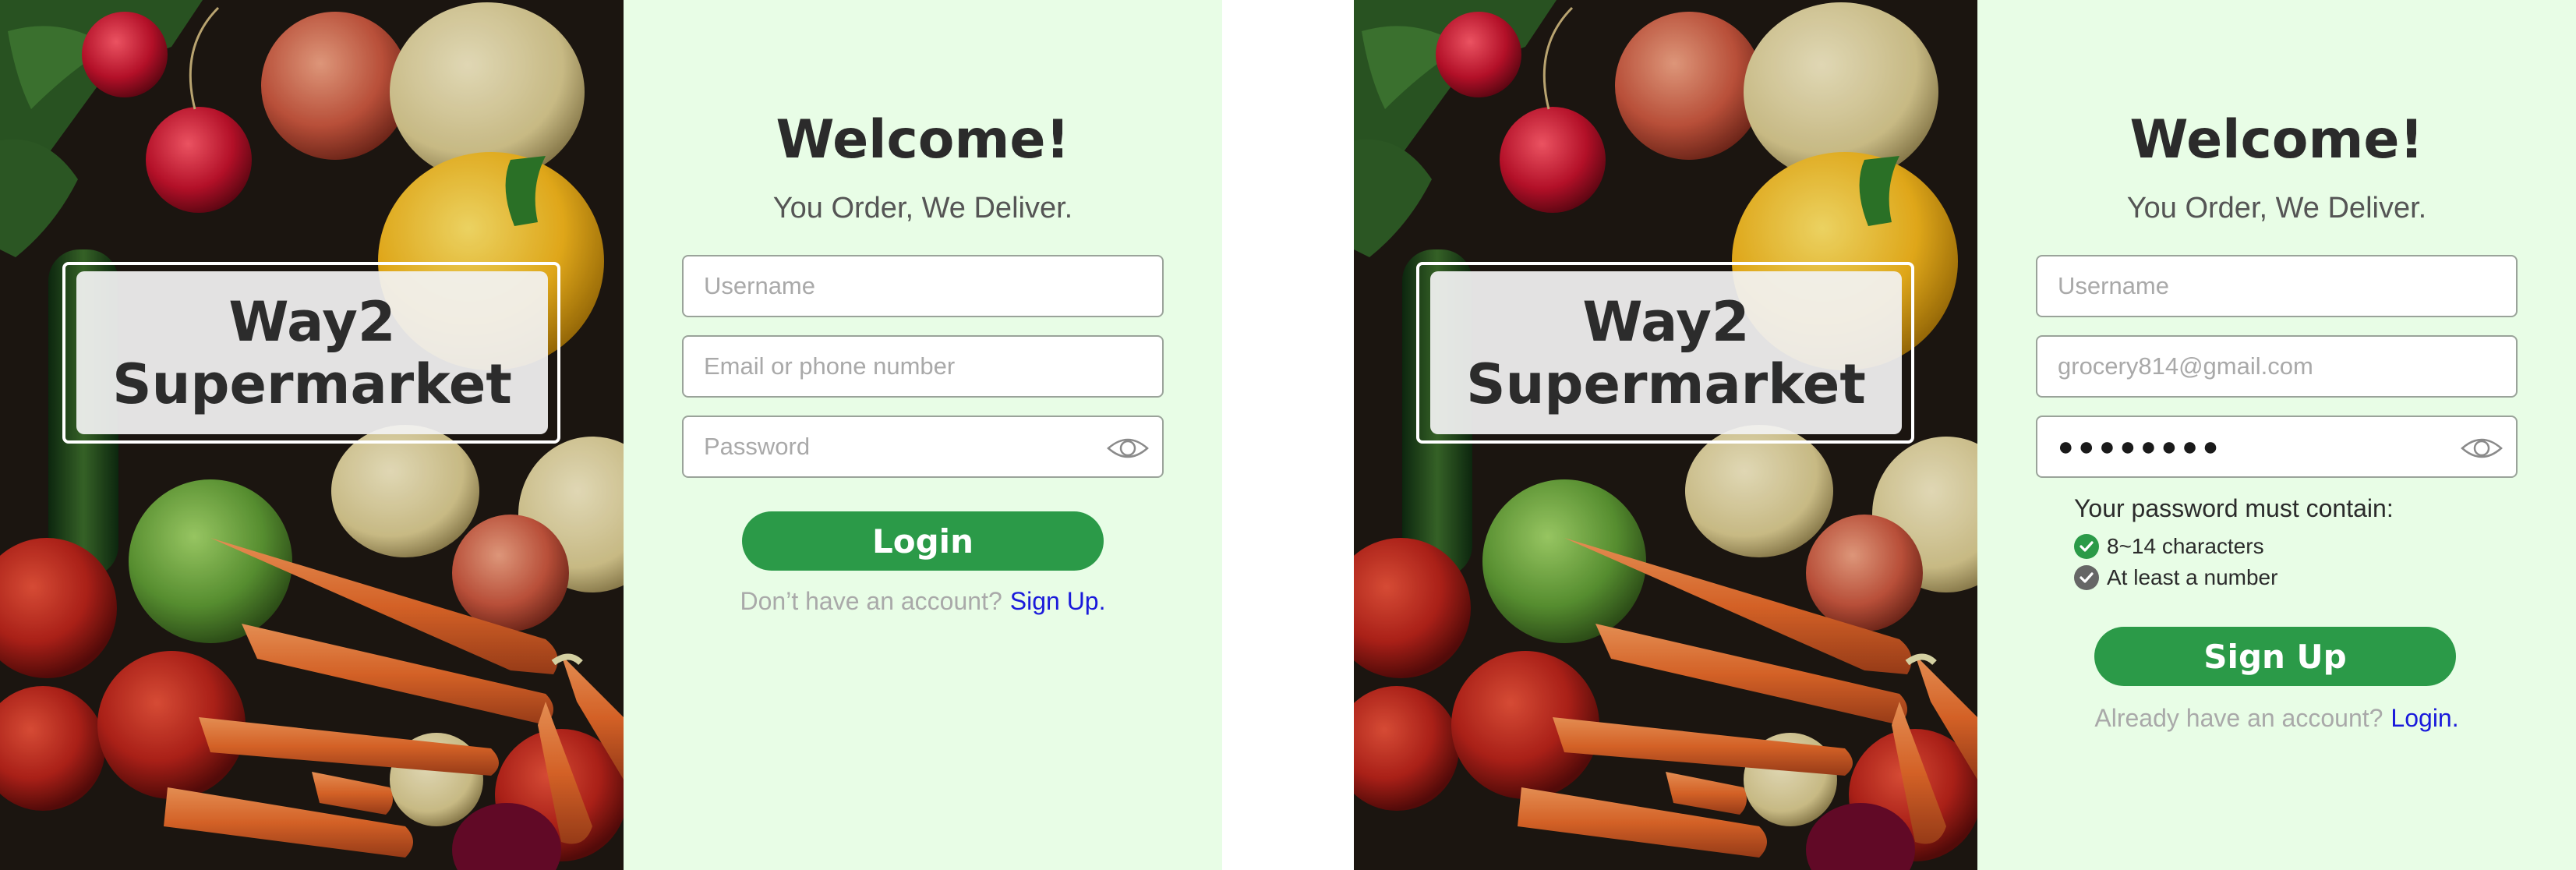 This screenshot has width=2576, height=870. What do you see at coordinates (923, 541) in the screenshot?
I see `login-button: Login` at bounding box center [923, 541].